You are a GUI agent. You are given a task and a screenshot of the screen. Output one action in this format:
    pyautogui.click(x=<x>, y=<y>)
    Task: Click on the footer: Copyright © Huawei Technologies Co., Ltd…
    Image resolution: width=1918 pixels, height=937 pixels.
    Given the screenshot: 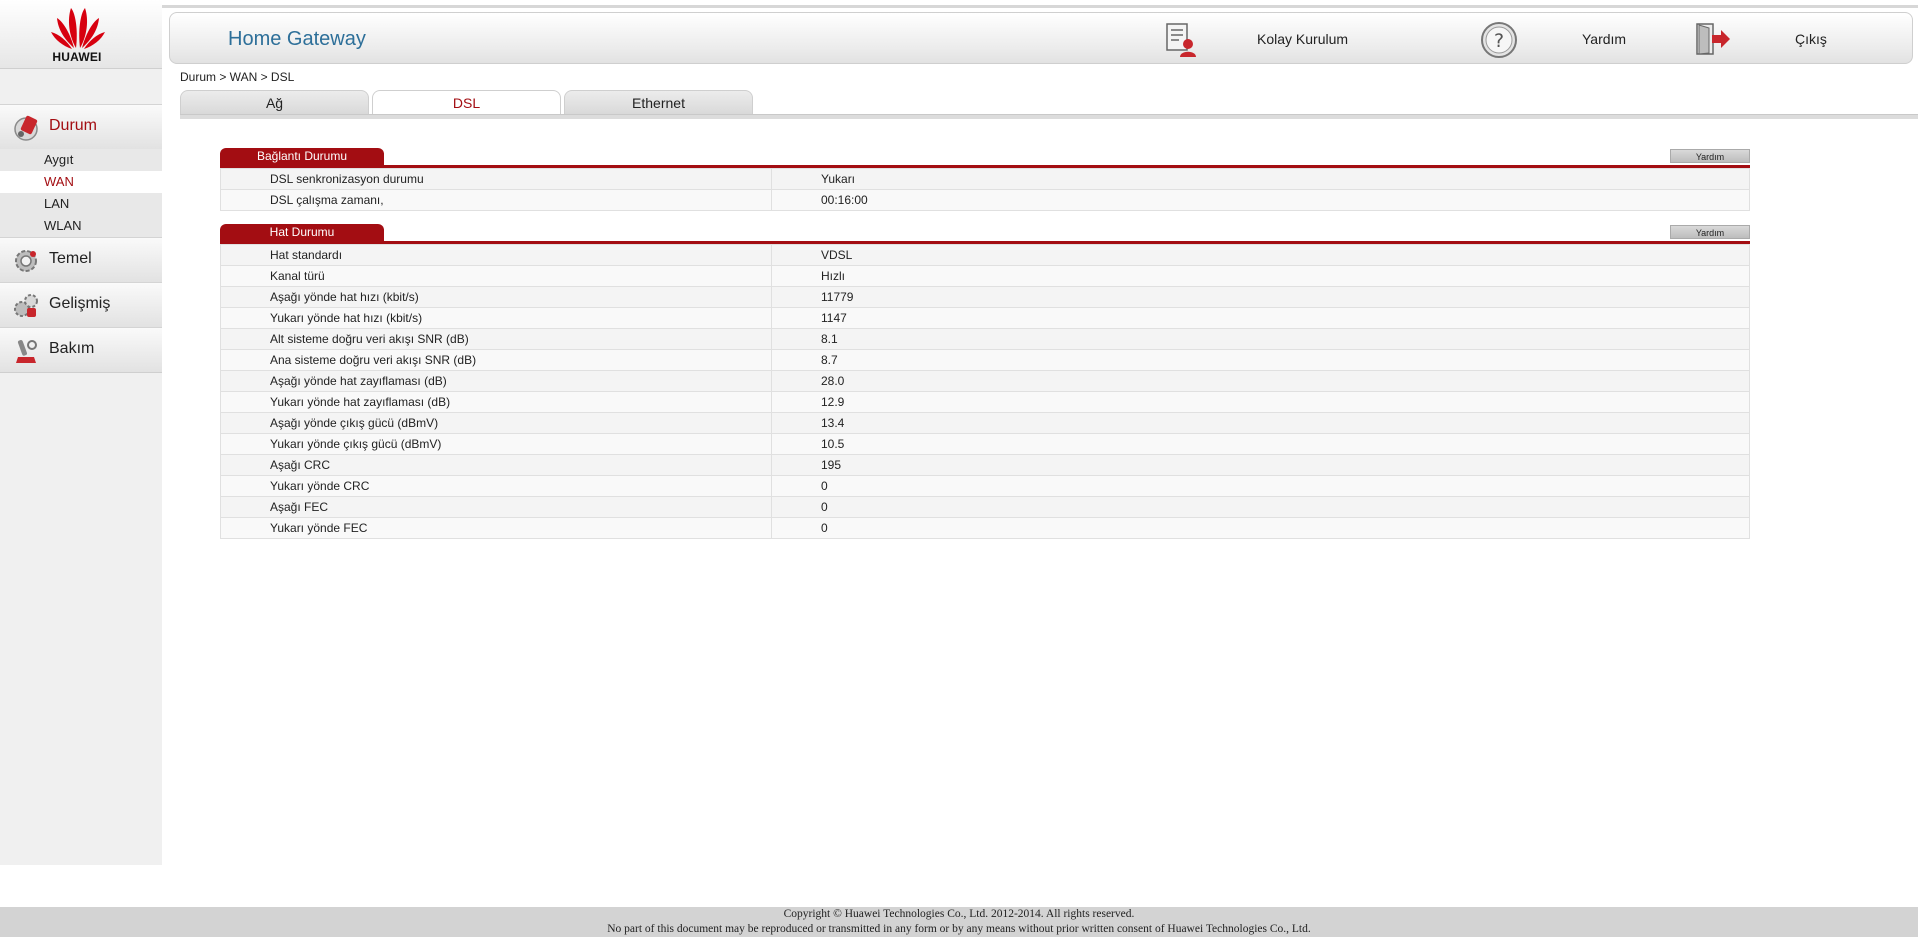 What is the action you would take?
    pyautogui.click(x=959, y=922)
    